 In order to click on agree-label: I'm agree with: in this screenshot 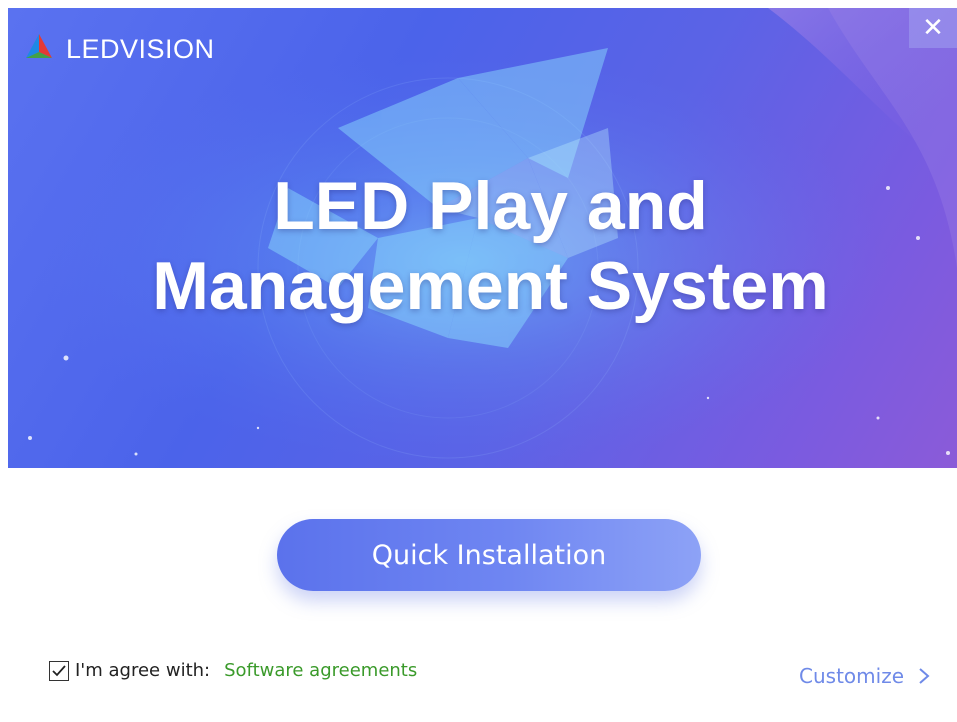, I will do `click(143, 670)`.